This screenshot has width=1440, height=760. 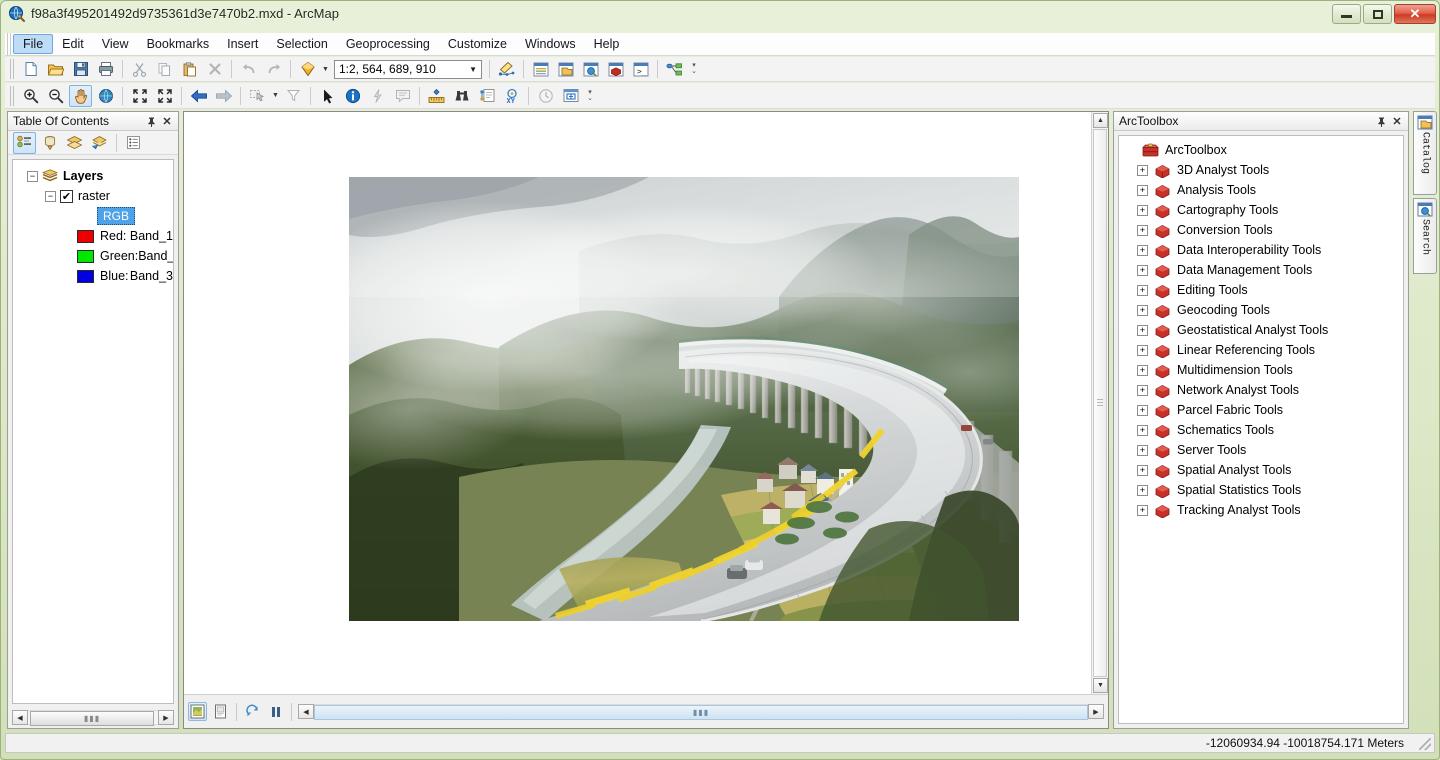 What do you see at coordinates (93, 196) in the screenshot?
I see `toc-layer-raster: − ✔ raster` at bounding box center [93, 196].